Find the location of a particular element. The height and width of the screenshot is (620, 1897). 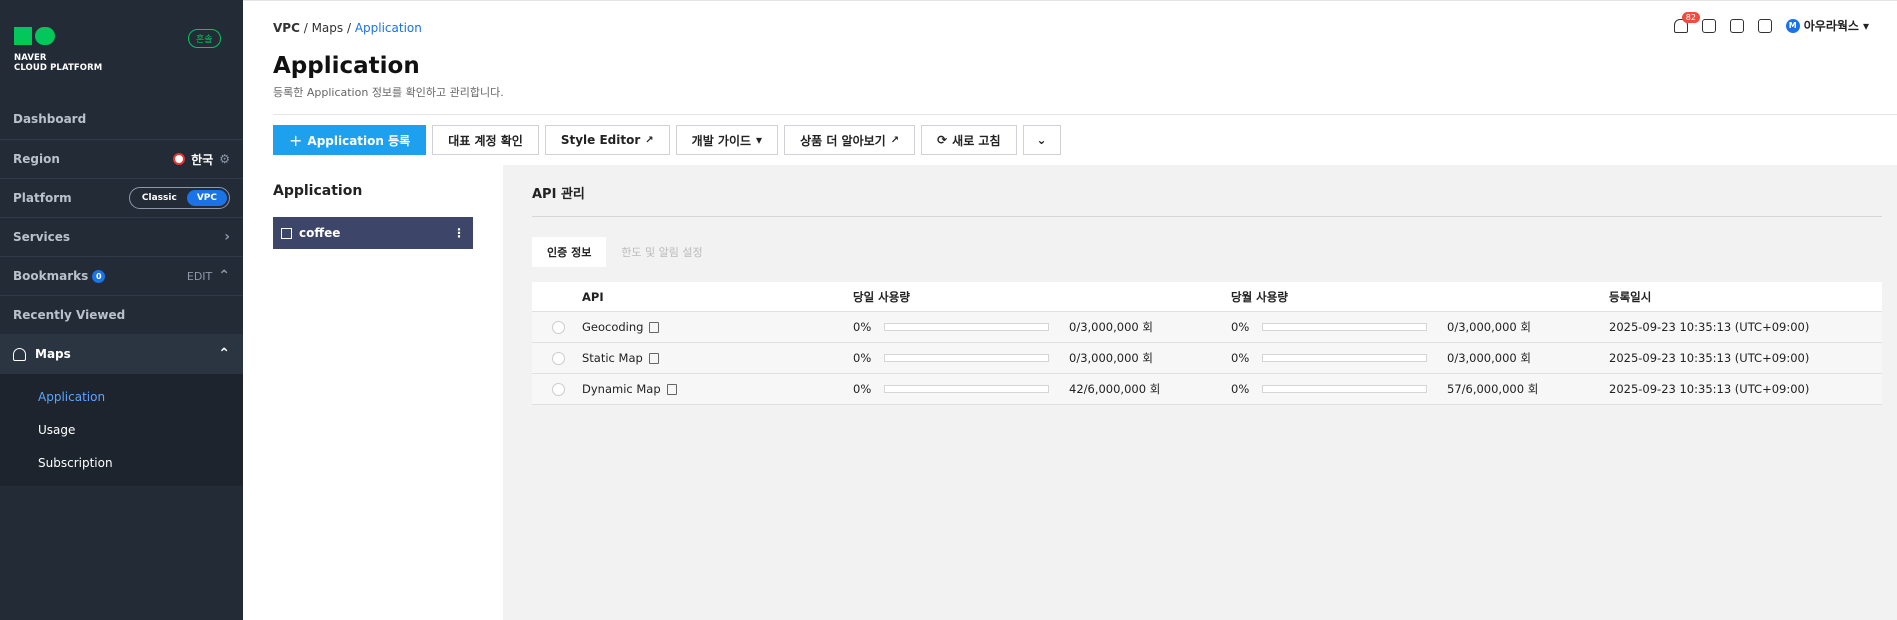

platform-label: Platform is located at coordinates (42, 198).